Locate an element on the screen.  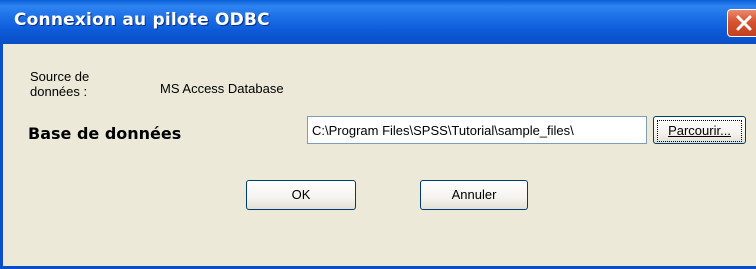
cancel-button-label: Annuler is located at coordinates (474, 194).